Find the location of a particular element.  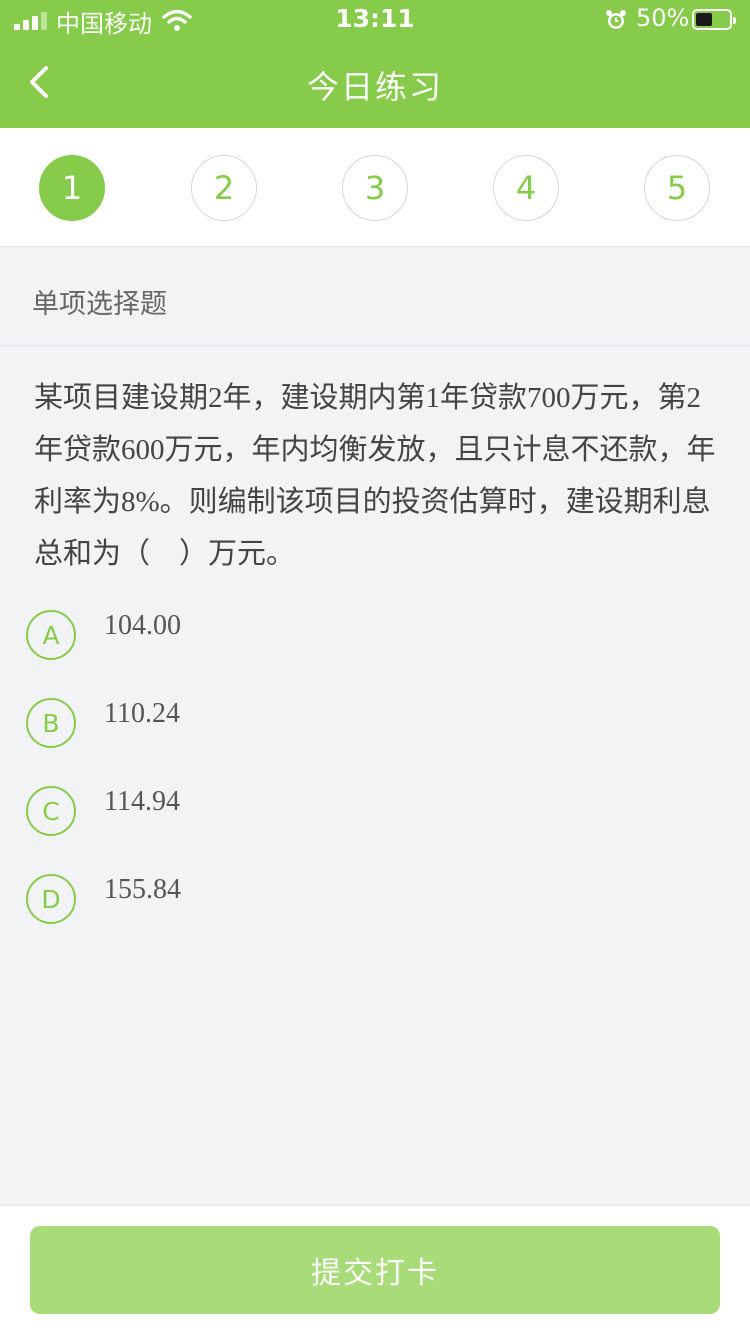

step-1-button: 1 is located at coordinates (72, 188).